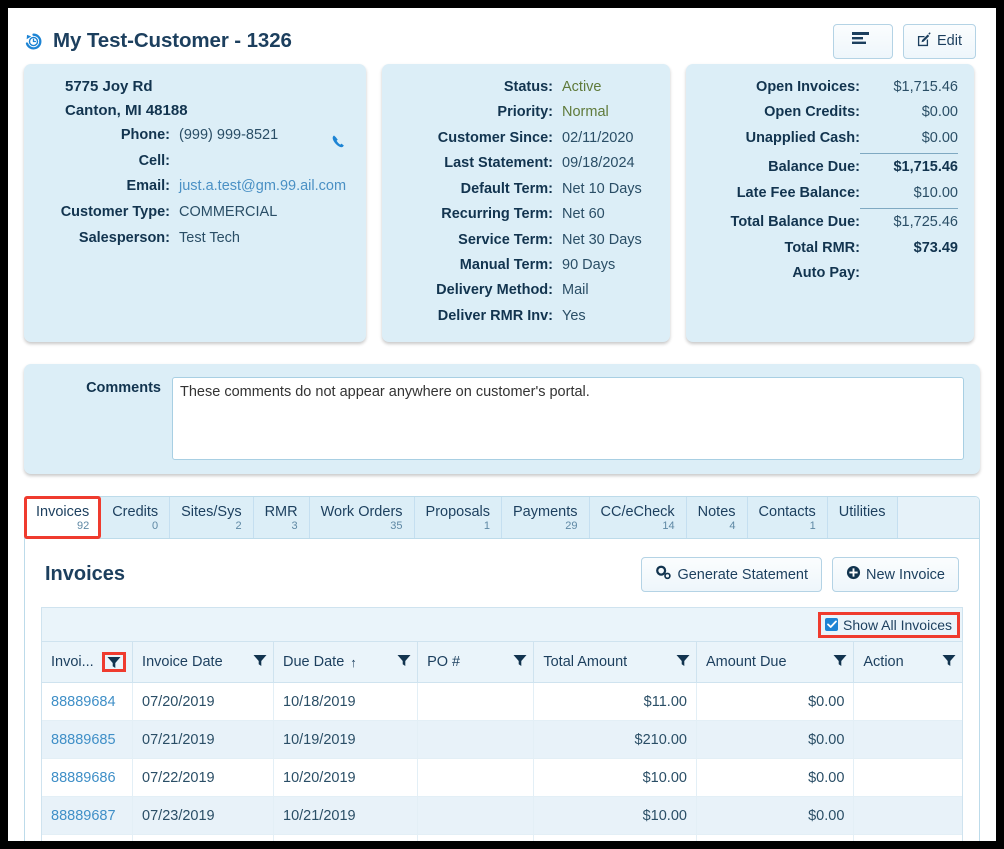 Image resolution: width=1004 pixels, height=849 pixels. Describe the element at coordinates (909, 219) in the screenshot. I see `total-balance-due-value: $1,725.46` at that location.